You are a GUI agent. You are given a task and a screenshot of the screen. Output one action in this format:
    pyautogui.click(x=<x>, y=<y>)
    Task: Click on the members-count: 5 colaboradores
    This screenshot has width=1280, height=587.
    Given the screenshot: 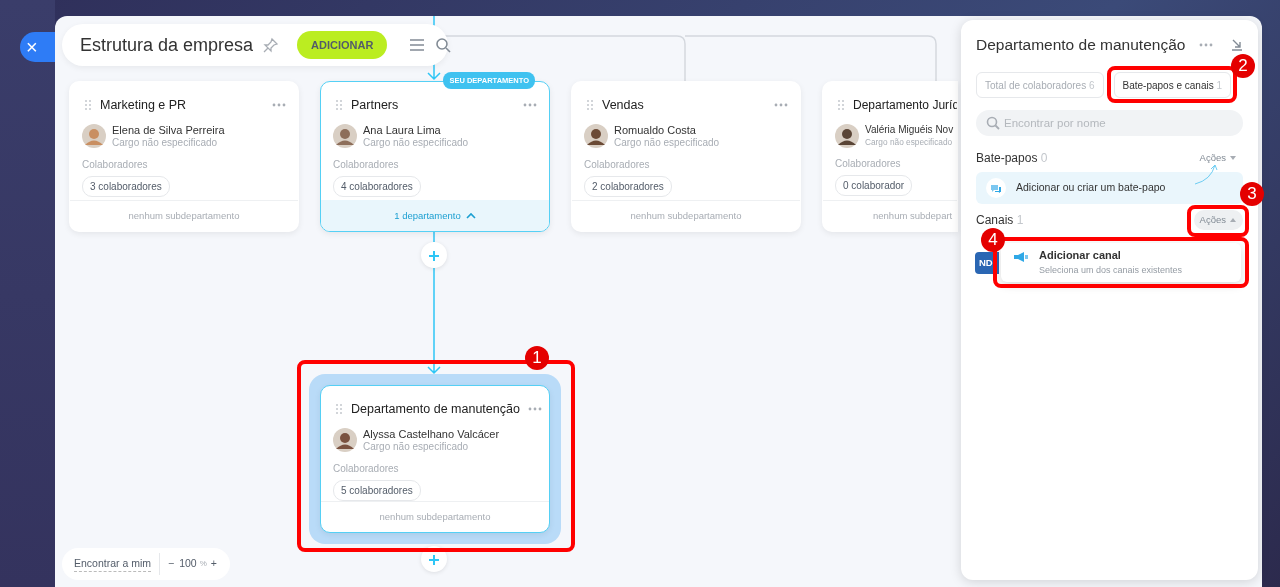 What is the action you would take?
    pyautogui.click(x=377, y=490)
    